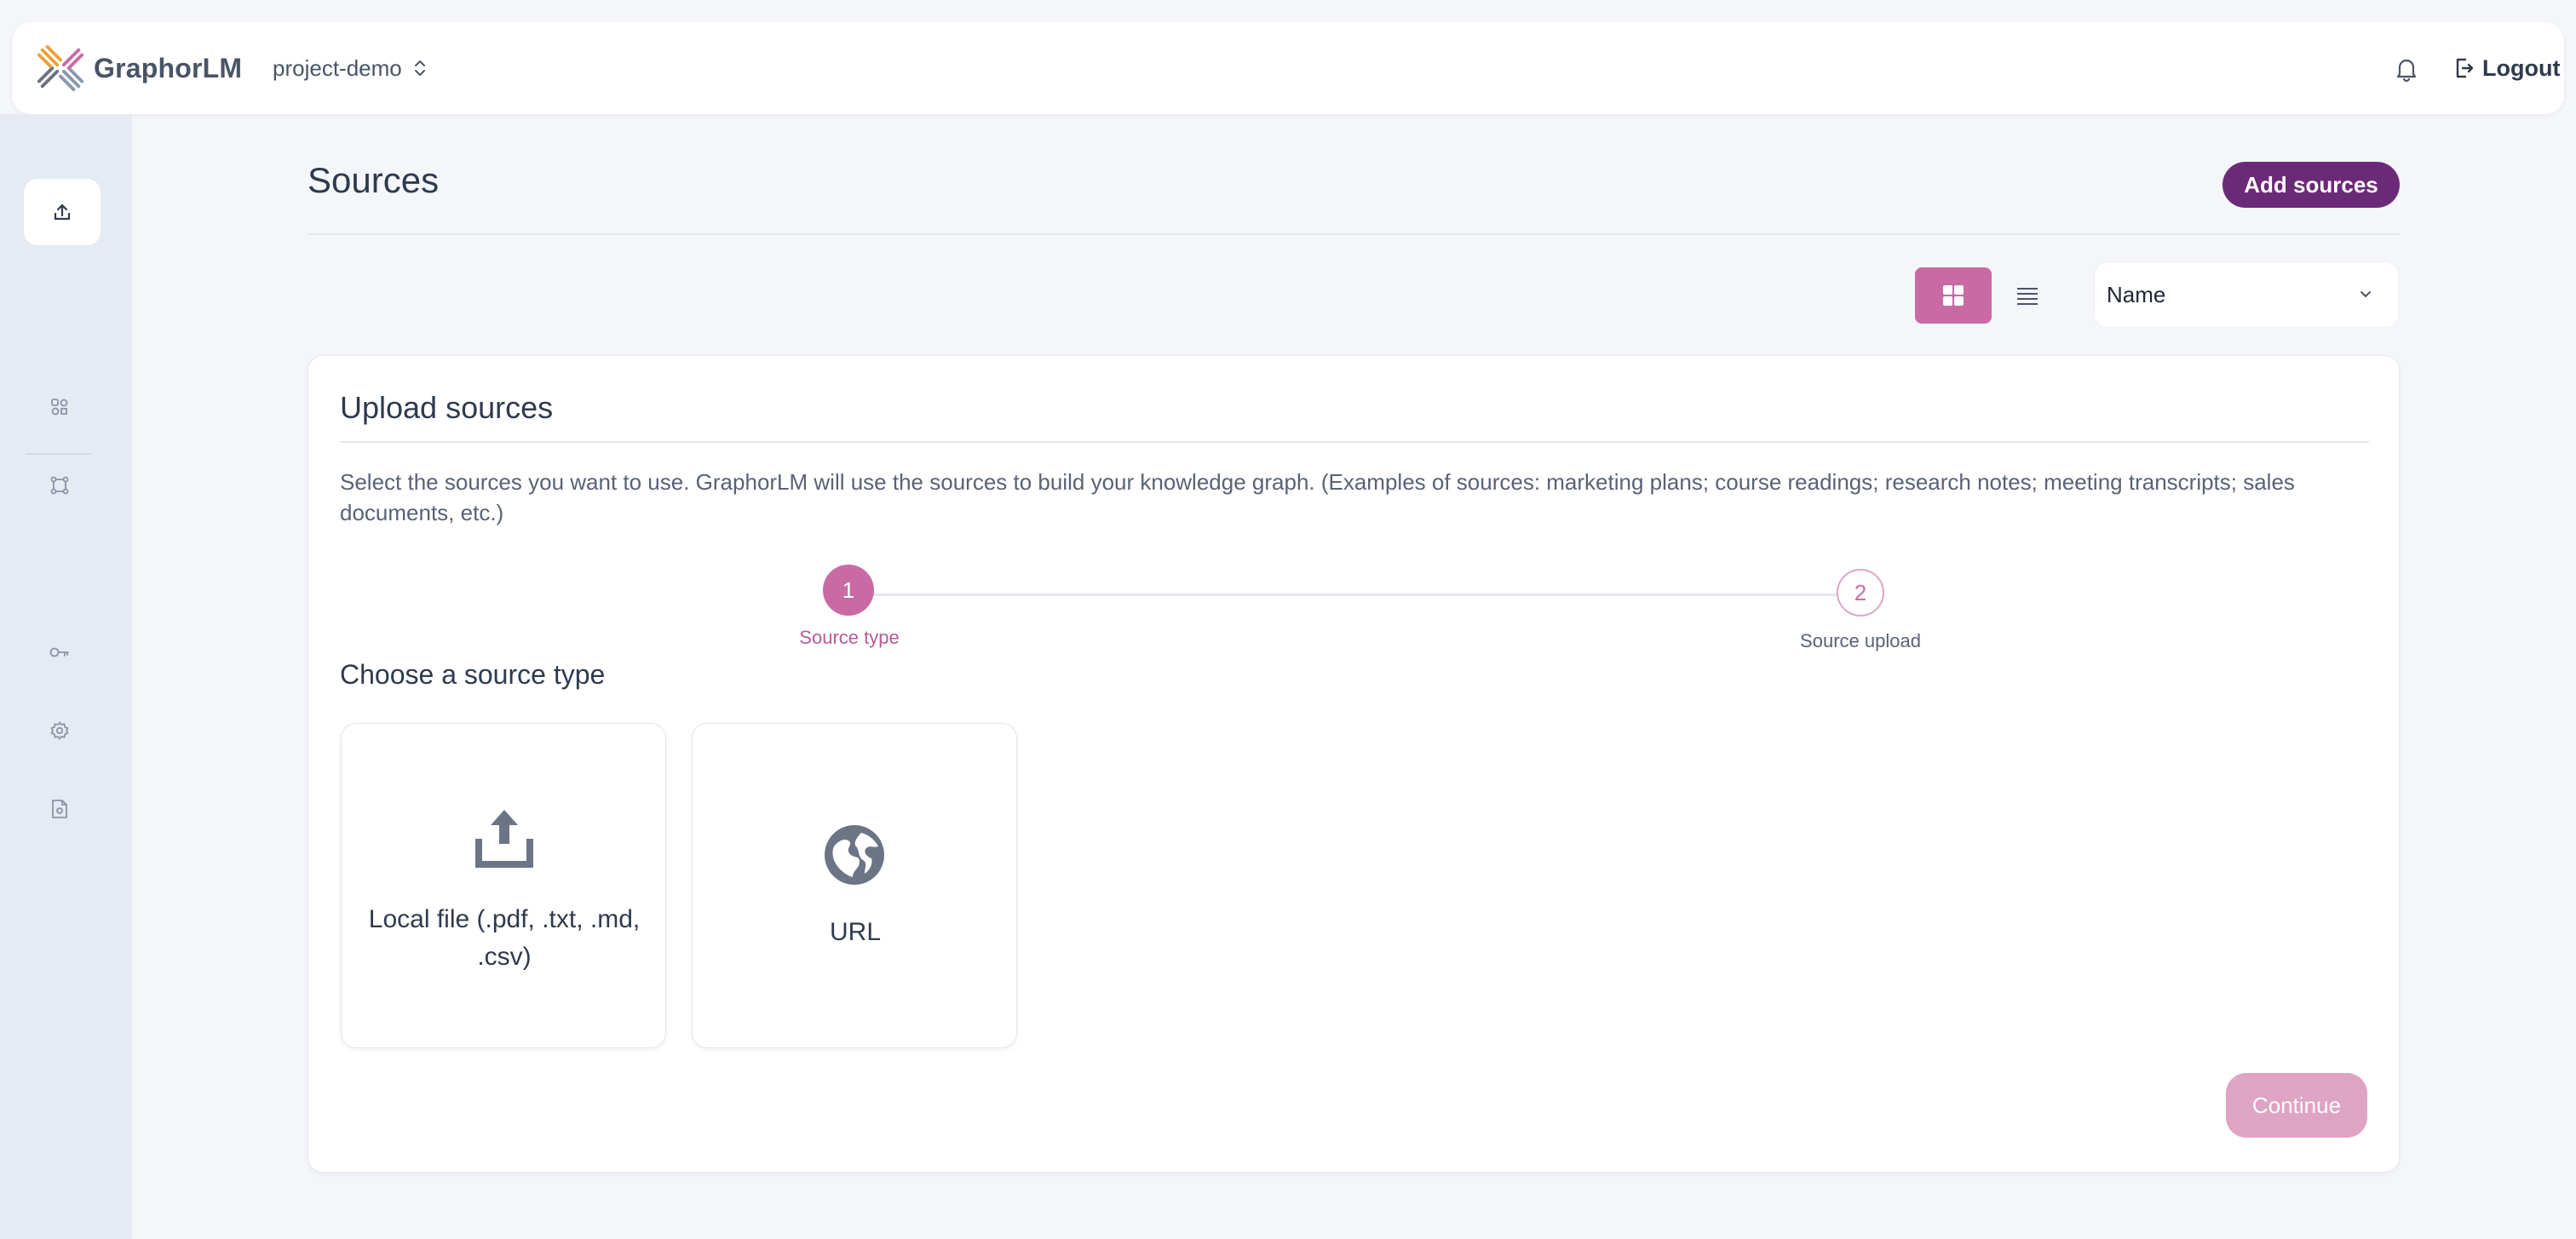  I want to click on project-name: project-demo, so click(337, 67).